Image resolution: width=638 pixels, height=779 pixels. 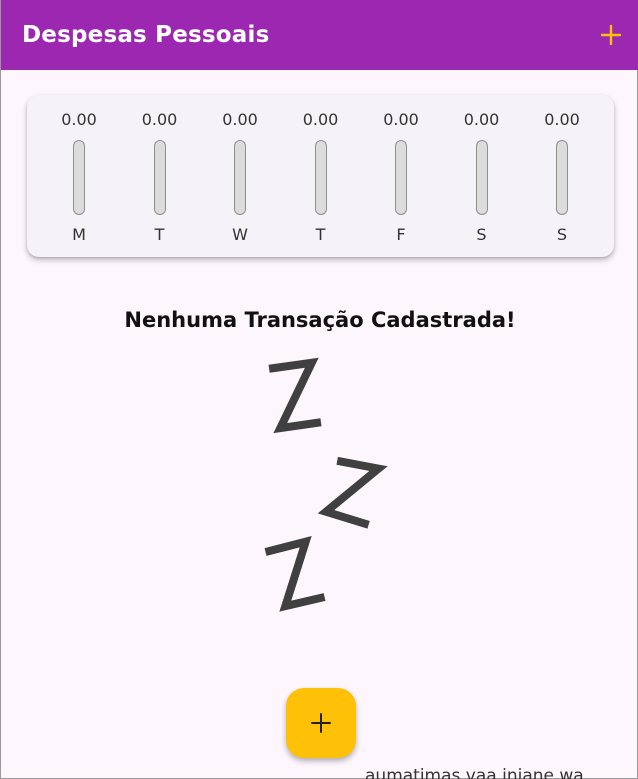 What do you see at coordinates (320, 320) in the screenshot?
I see `empty-state-message: Nenhuma Transação Cadastrada!` at bounding box center [320, 320].